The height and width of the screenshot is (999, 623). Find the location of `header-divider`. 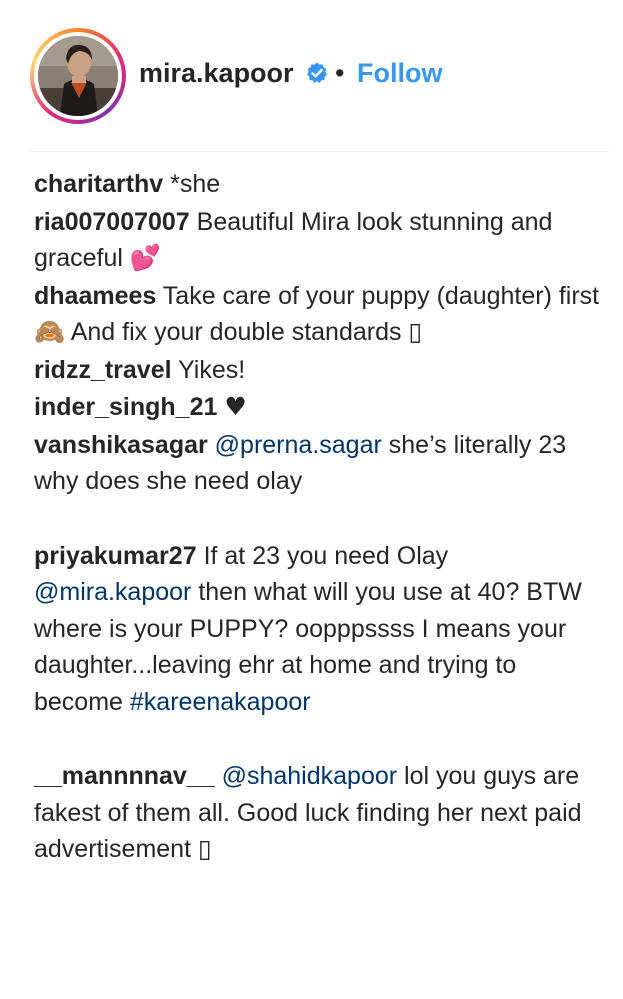

header-divider is located at coordinates (319, 151).